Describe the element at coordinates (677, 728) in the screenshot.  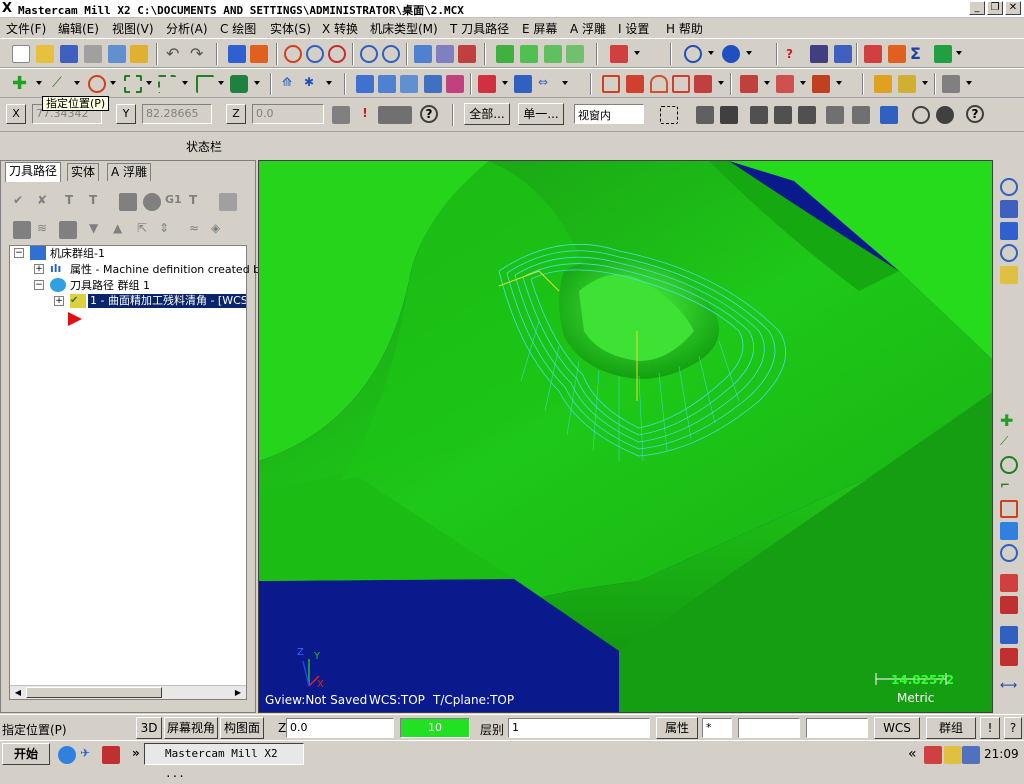
I see `attributes-button: 属性` at that location.